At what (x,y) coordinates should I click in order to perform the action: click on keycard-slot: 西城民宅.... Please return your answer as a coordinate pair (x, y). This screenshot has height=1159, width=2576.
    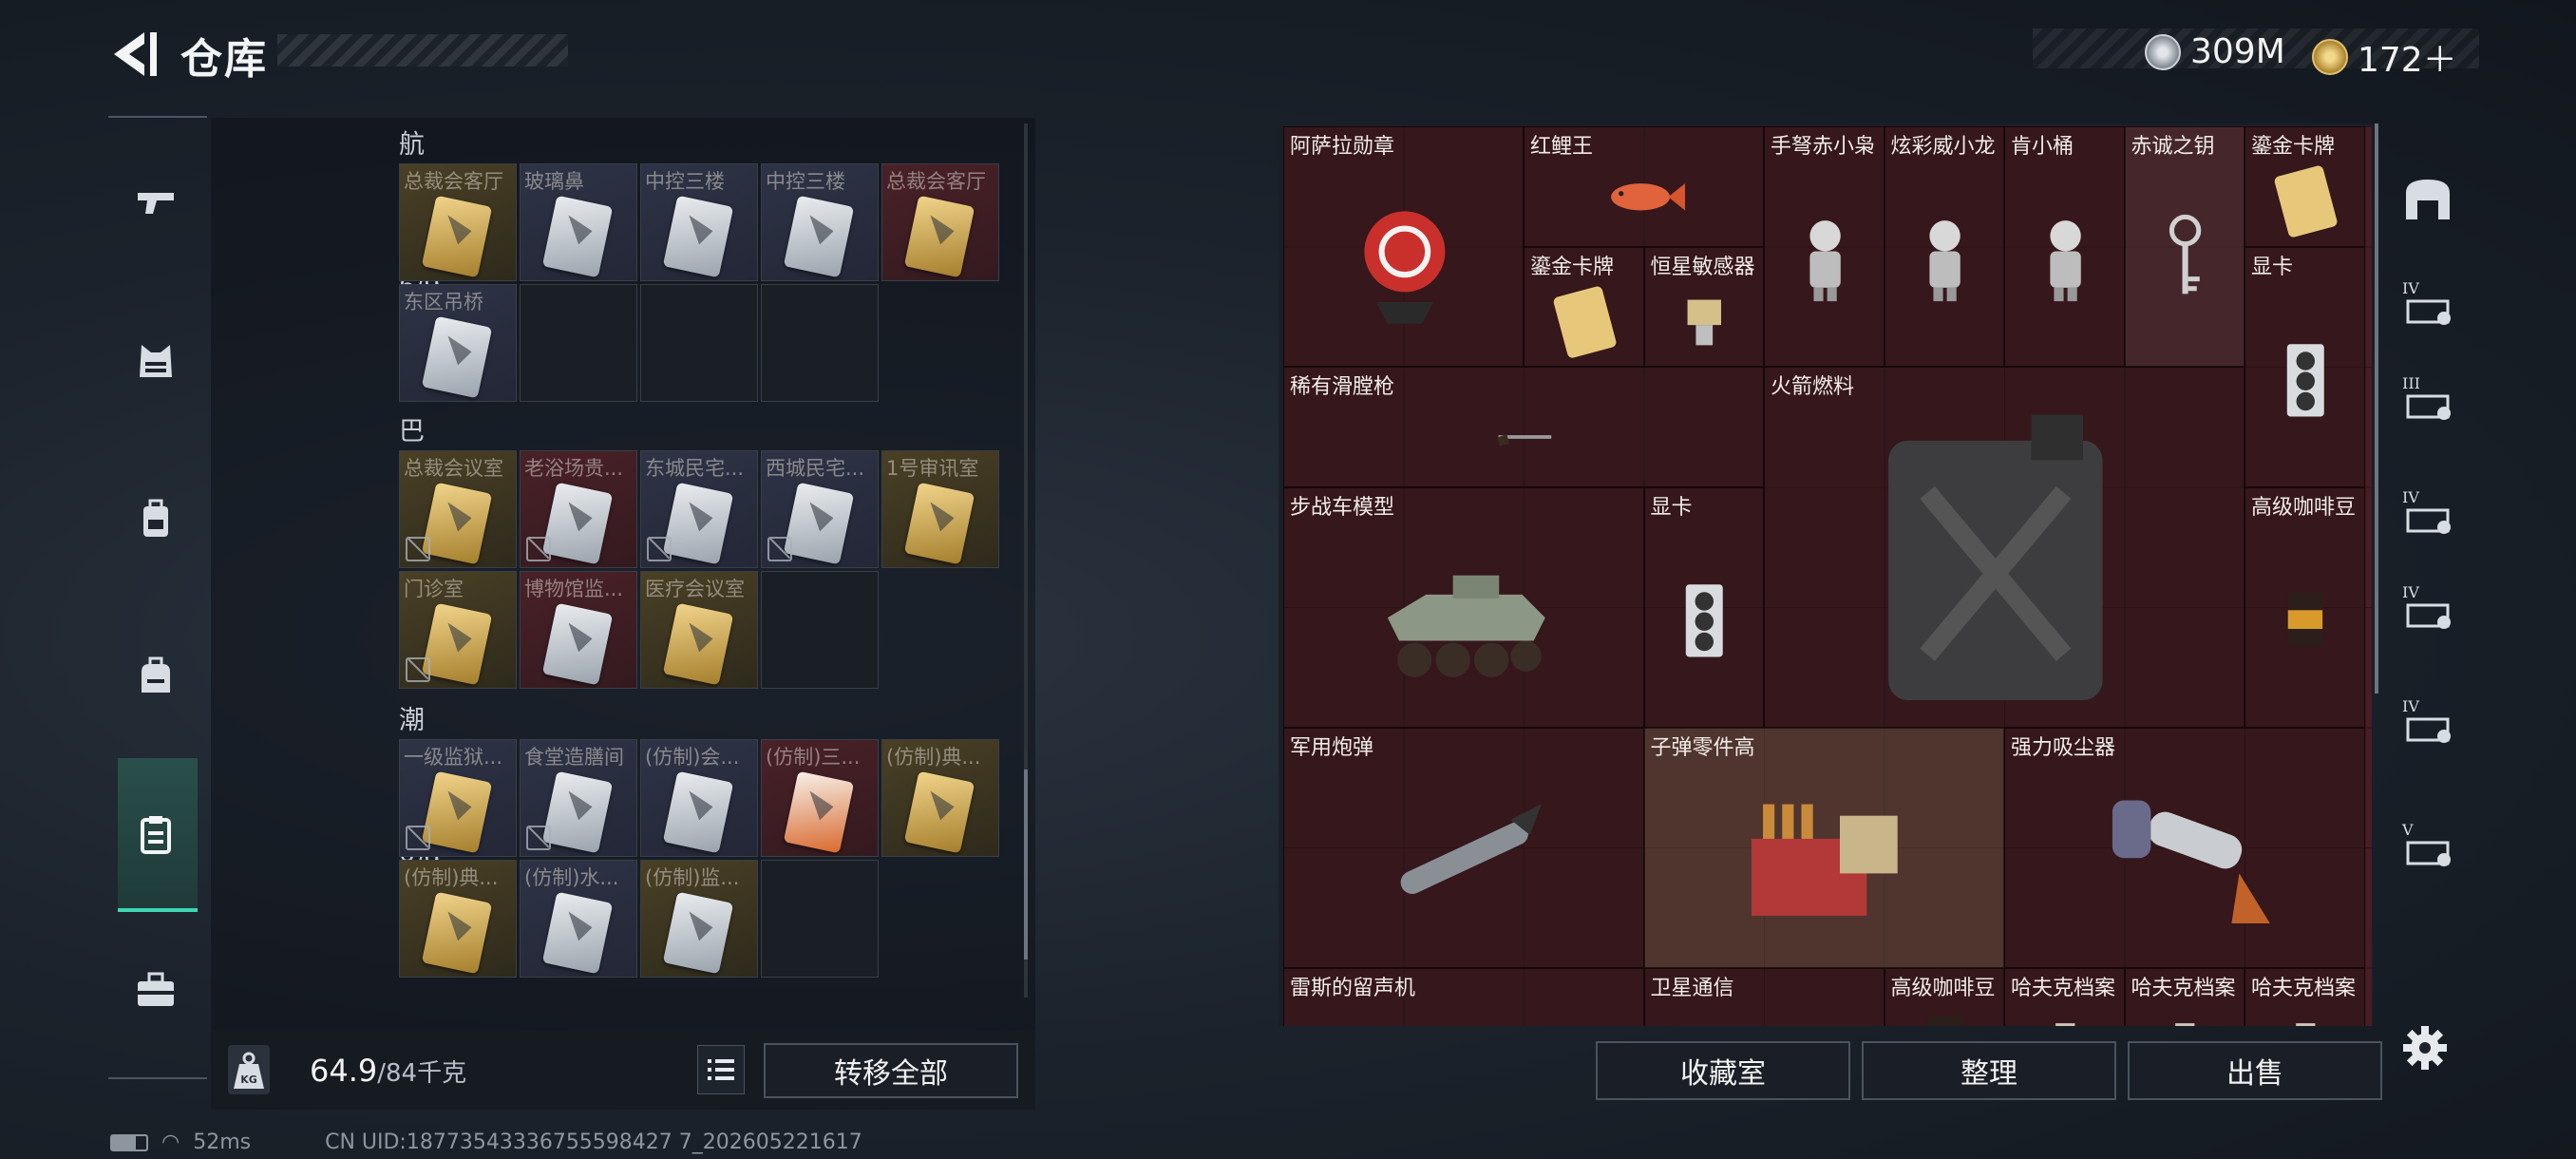
    Looking at the image, I should click on (820, 509).